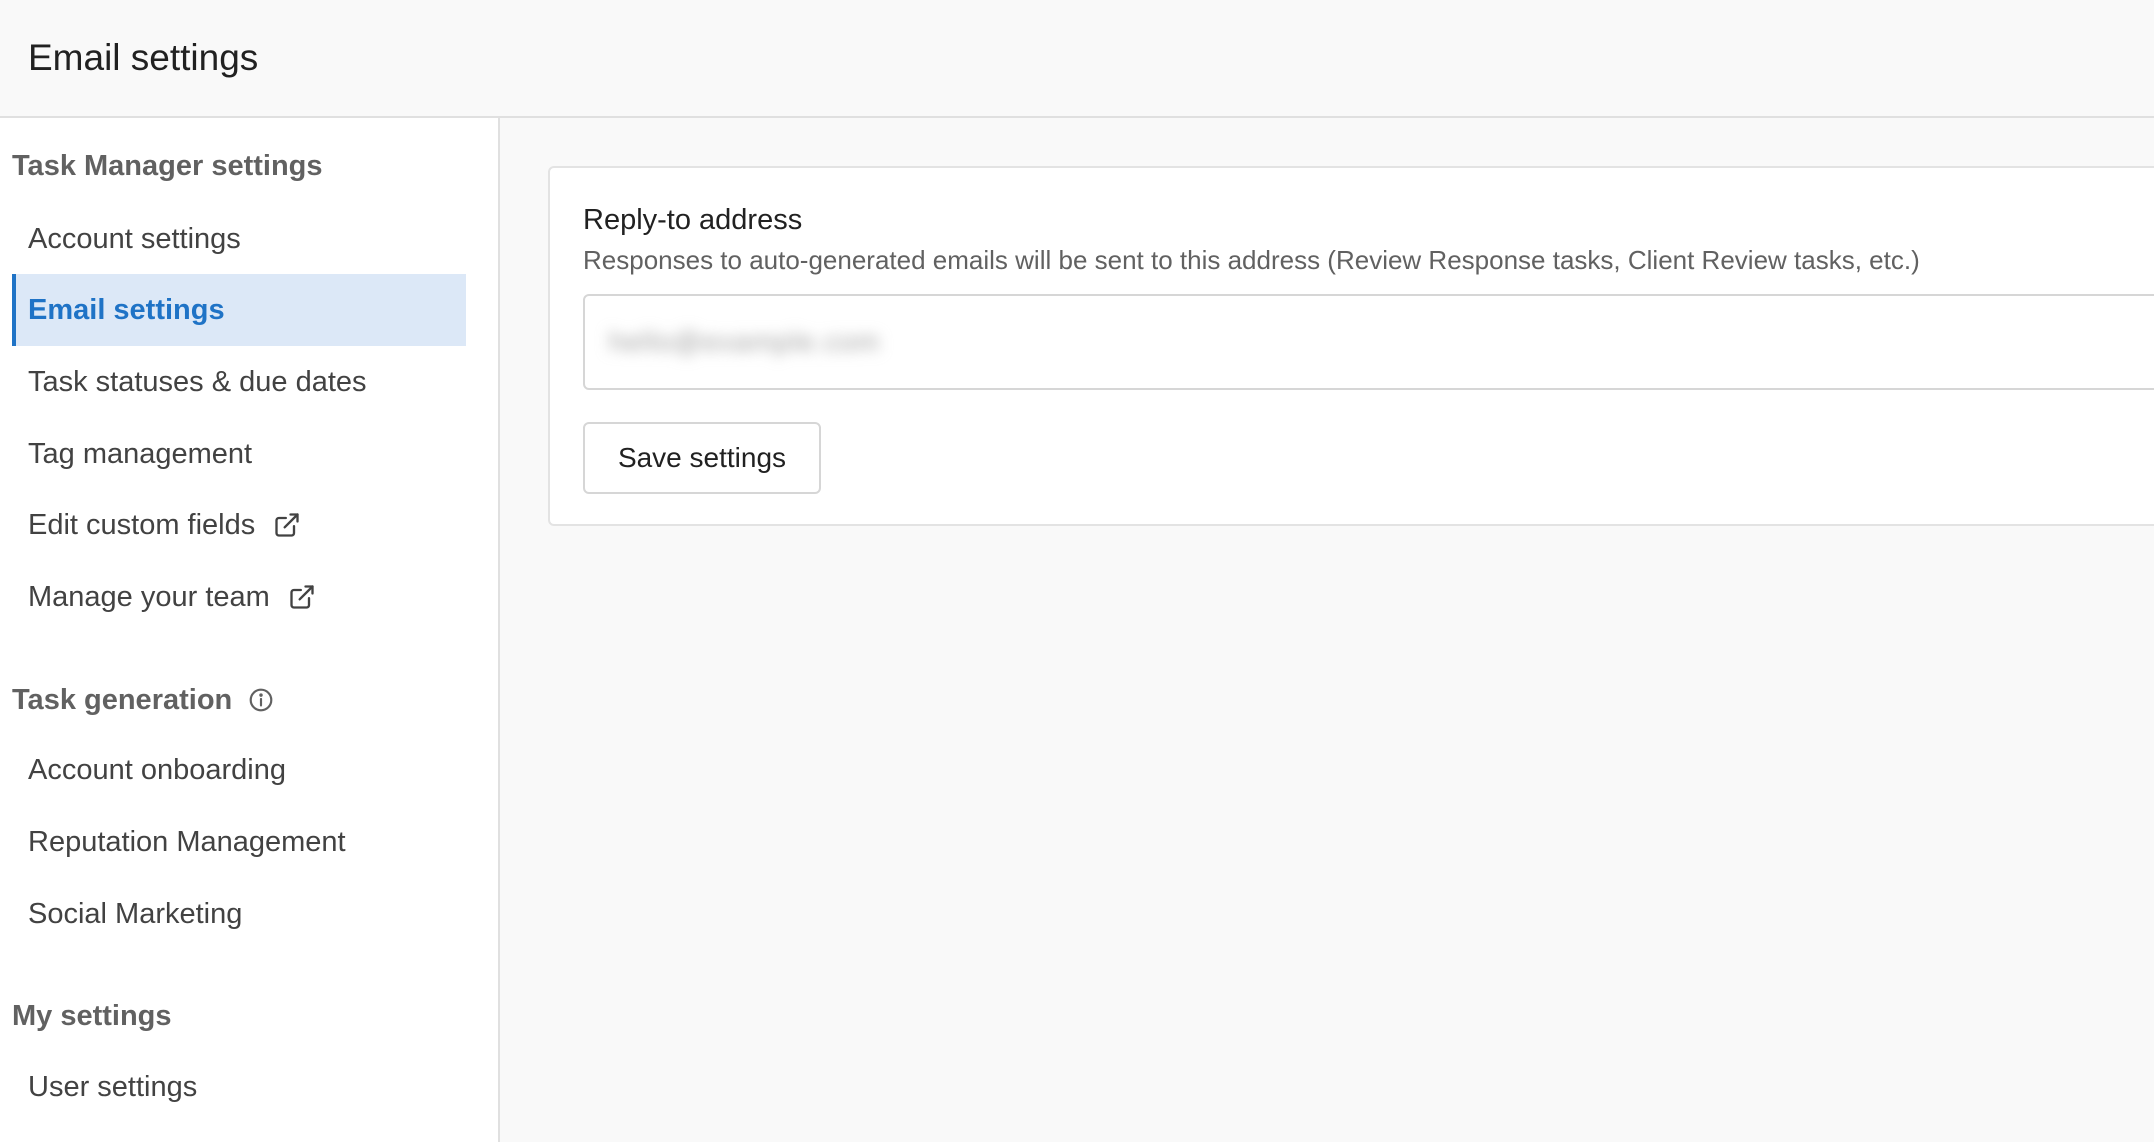 Image resolution: width=2154 pixels, height=1142 pixels. Describe the element at coordinates (140, 453) in the screenshot. I see `sidebar-item-label: Tag management` at that location.